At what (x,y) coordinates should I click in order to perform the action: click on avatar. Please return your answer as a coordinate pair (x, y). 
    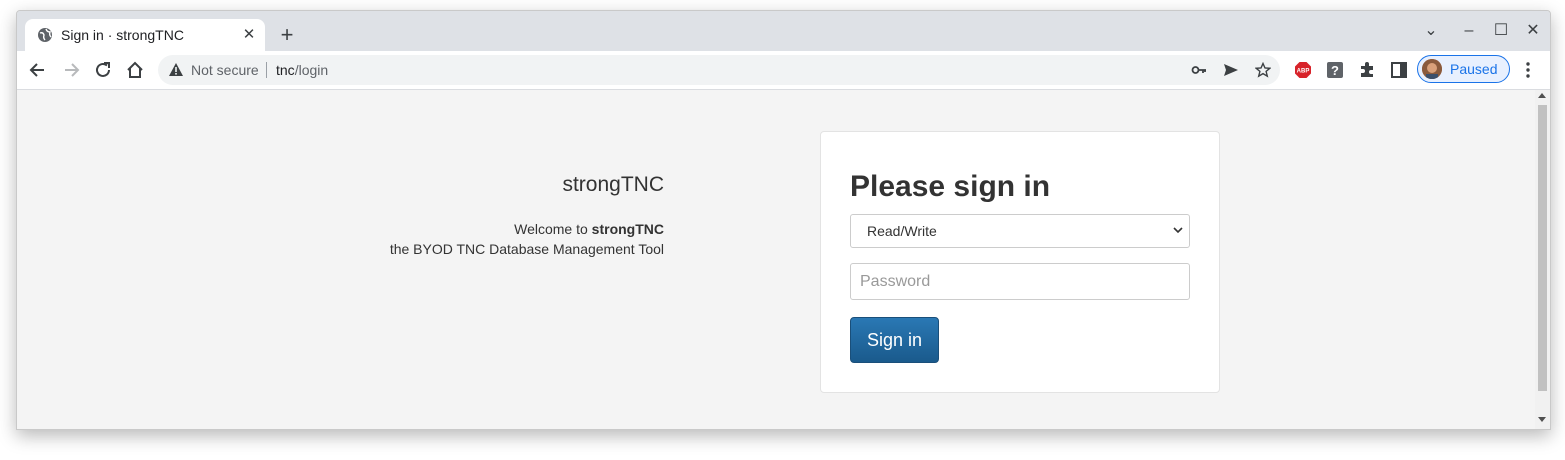
    Looking at the image, I should click on (1432, 69).